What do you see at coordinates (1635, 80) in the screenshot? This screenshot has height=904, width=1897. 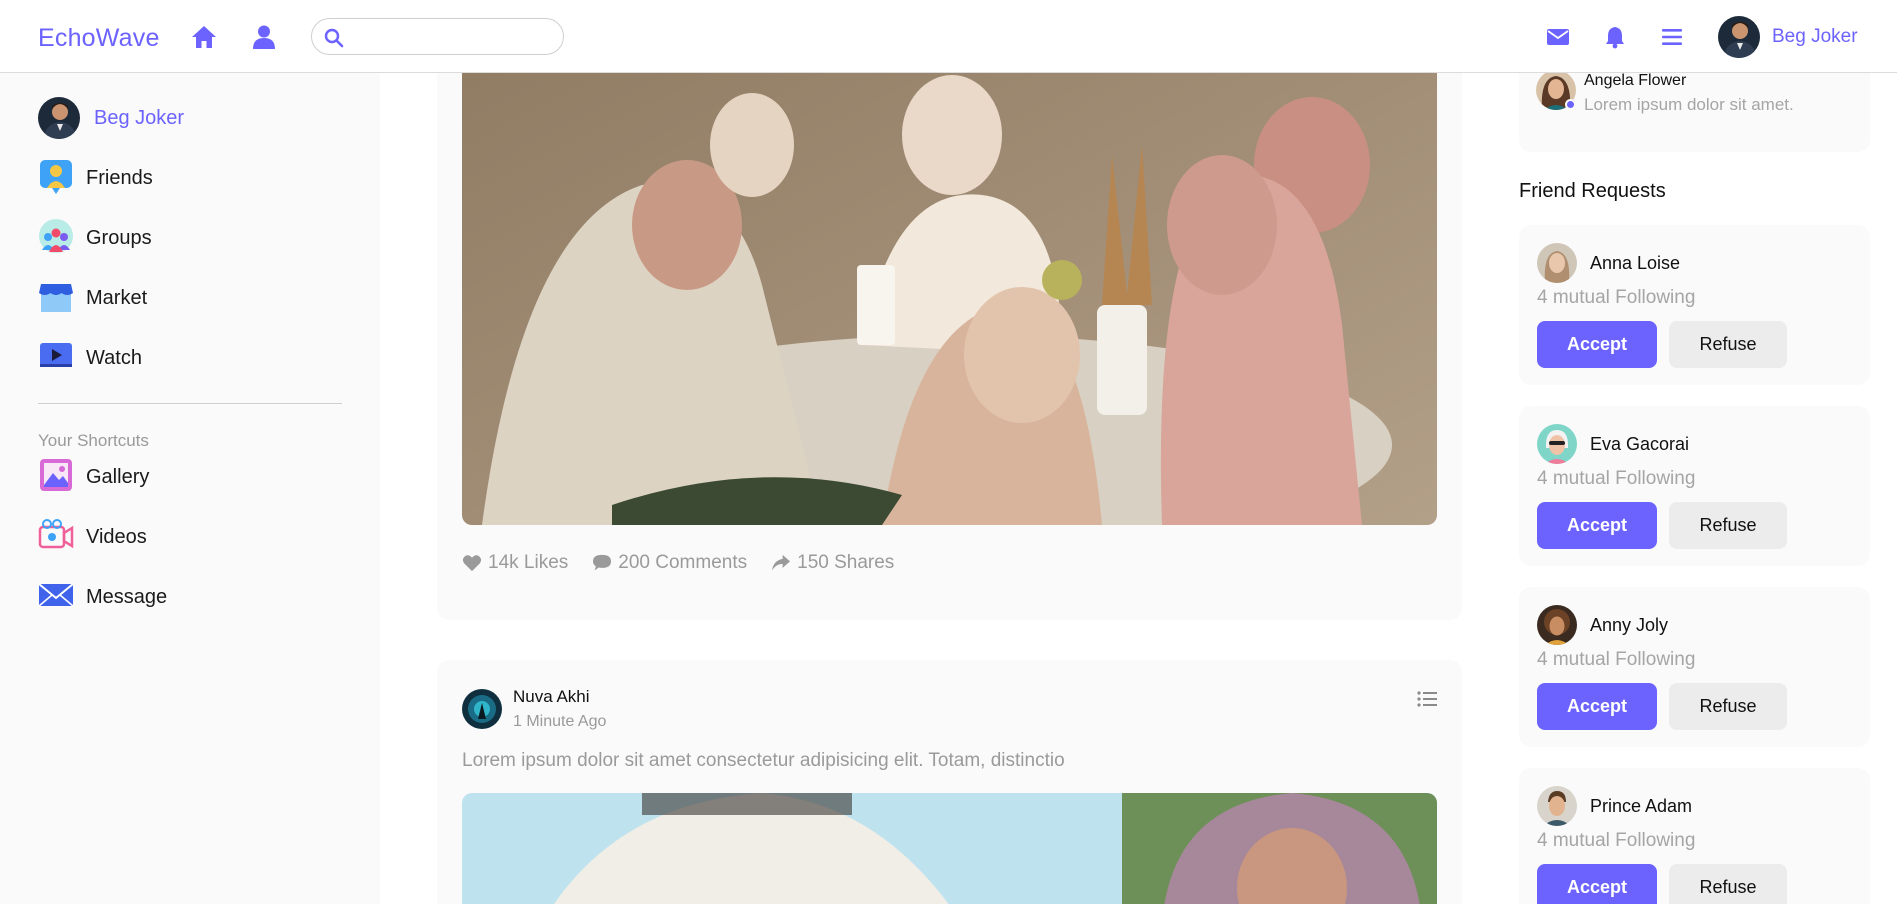 I see `contact-name: Angela Flower` at bounding box center [1635, 80].